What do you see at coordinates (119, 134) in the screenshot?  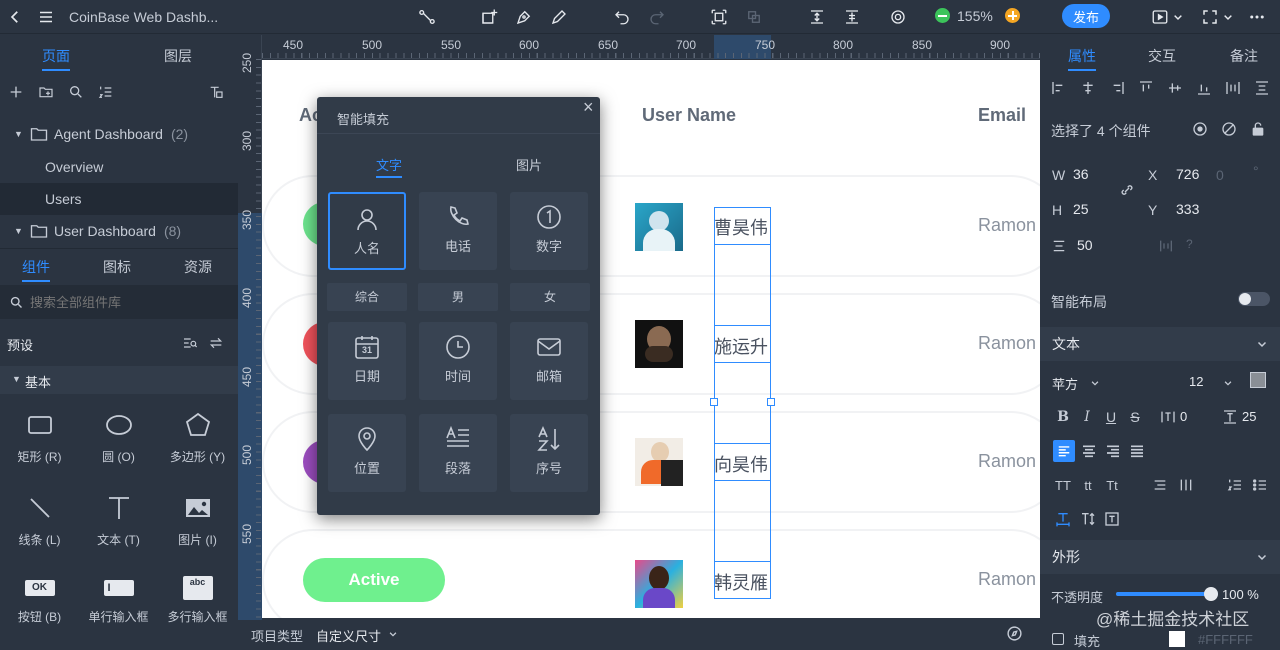 I see `tree-folder-agent-dashboard: ▼ Agent Dashboard (2)` at bounding box center [119, 134].